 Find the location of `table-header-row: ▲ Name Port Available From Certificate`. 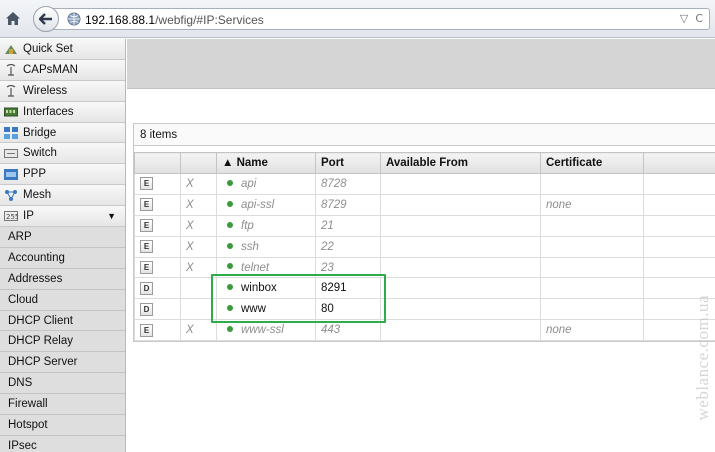

table-header-row: ▲ Name Port Available From Certificate is located at coordinates (424, 163).